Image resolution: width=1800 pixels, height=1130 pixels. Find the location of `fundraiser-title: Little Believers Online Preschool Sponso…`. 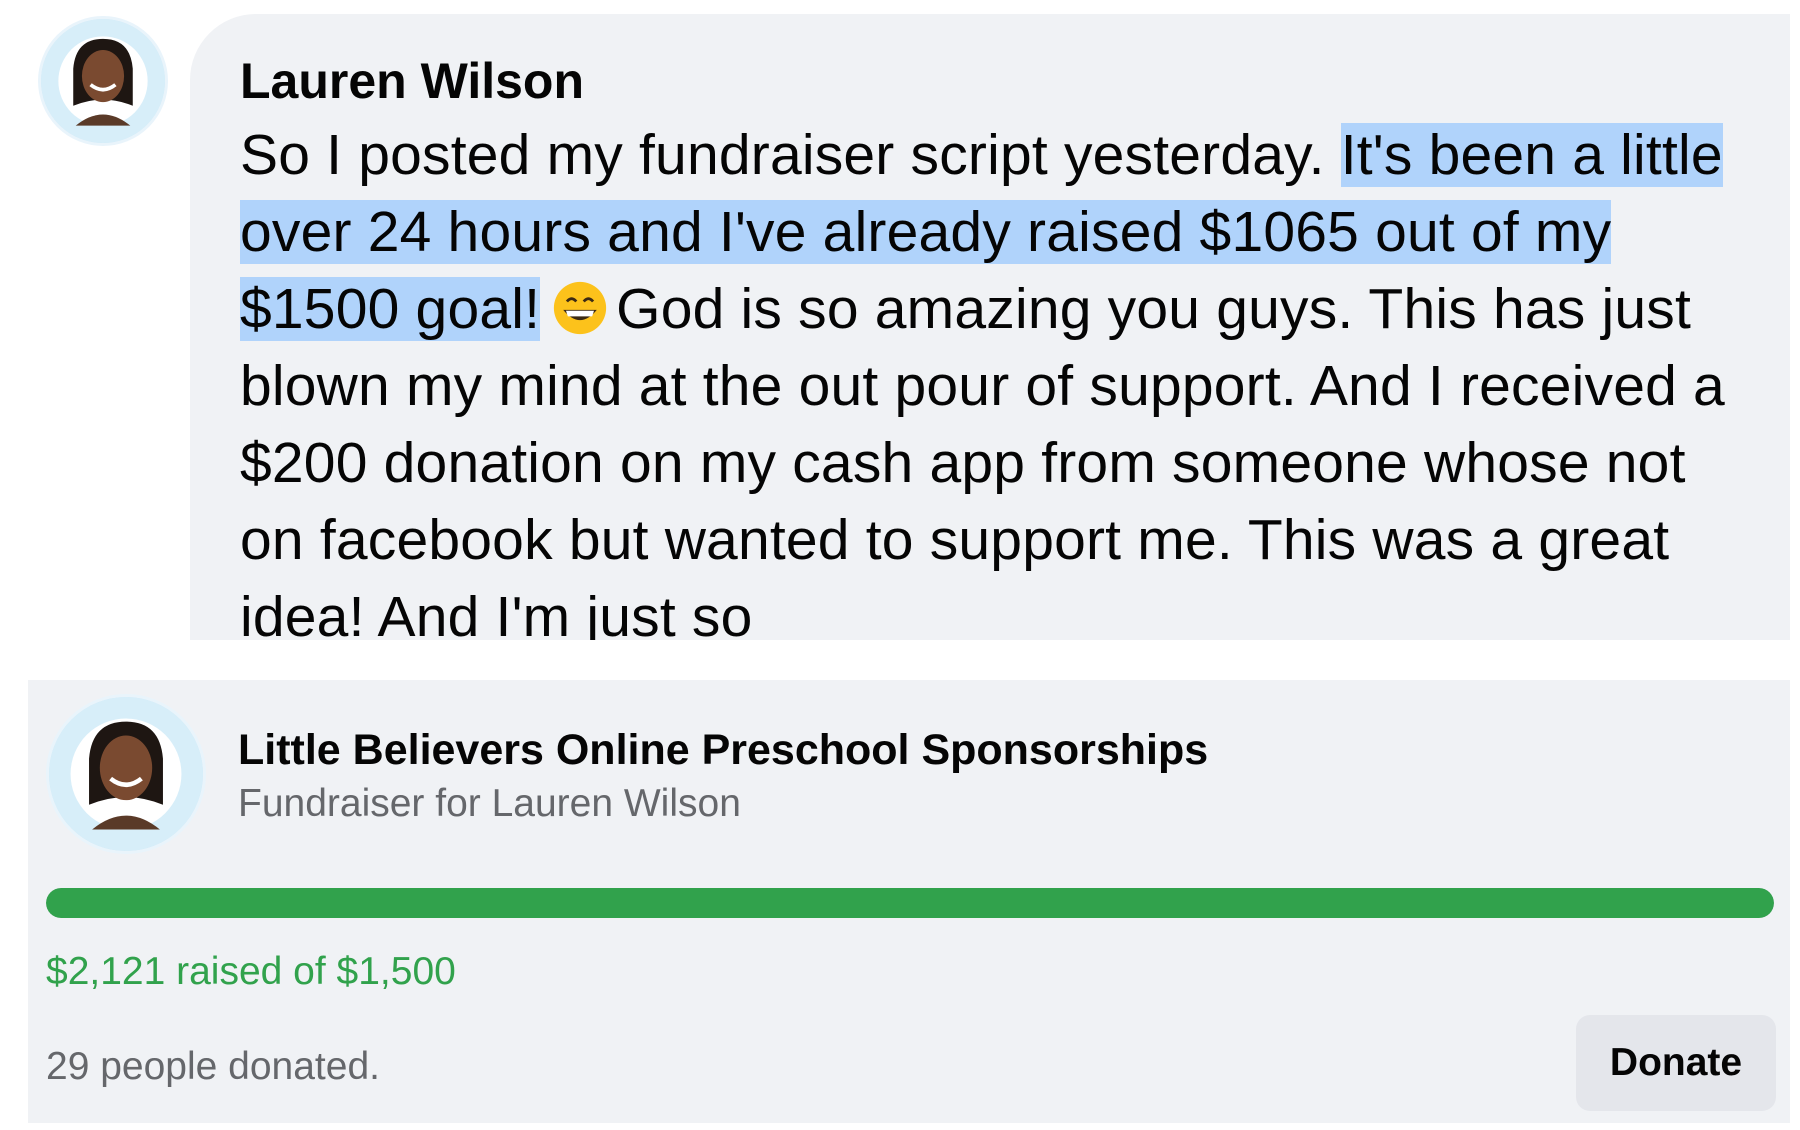

fundraiser-title: Little Believers Online Preschool Sponso… is located at coordinates (723, 750).